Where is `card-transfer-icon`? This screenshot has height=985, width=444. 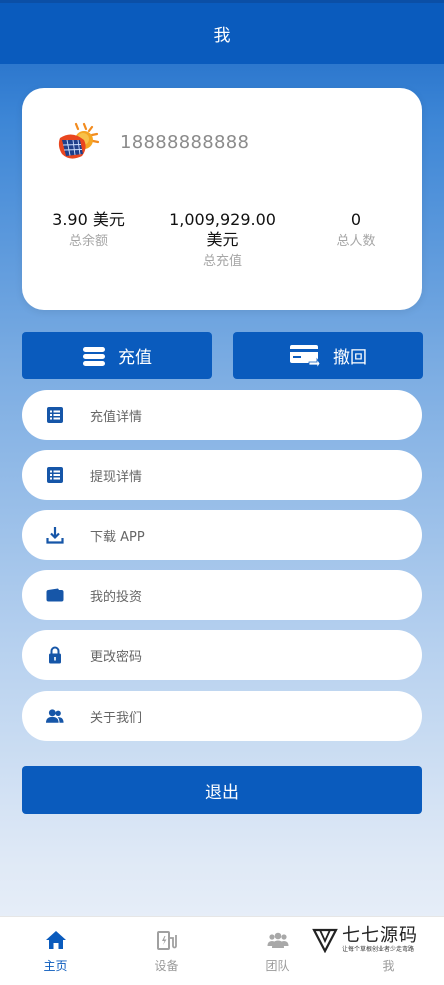
card-transfer-icon is located at coordinates (305, 356).